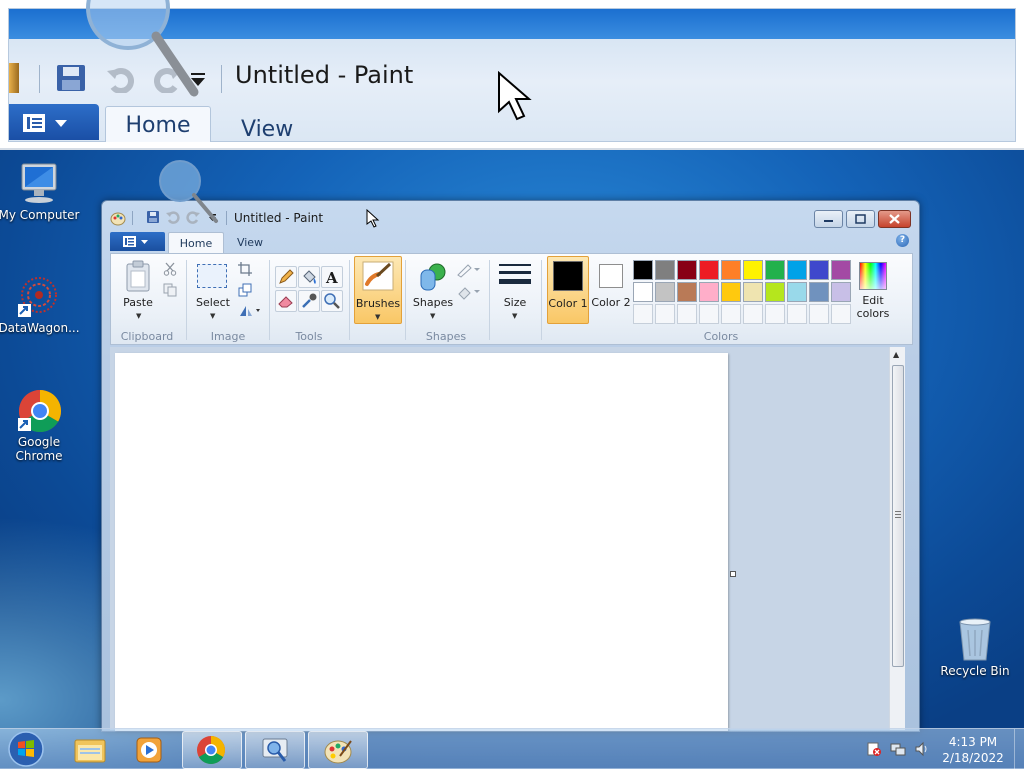 The image size is (1024, 771). What do you see at coordinates (896, 354) in the screenshot?
I see `scroll-up-icon: ▲` at bounding box center [896, 354].